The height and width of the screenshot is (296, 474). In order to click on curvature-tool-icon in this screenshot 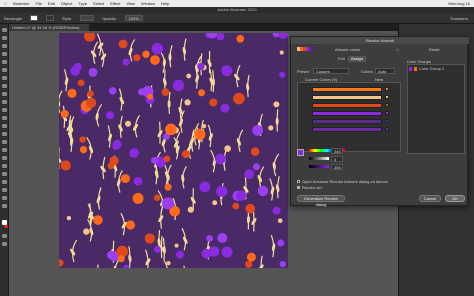, I will do `click(4, 54)`.